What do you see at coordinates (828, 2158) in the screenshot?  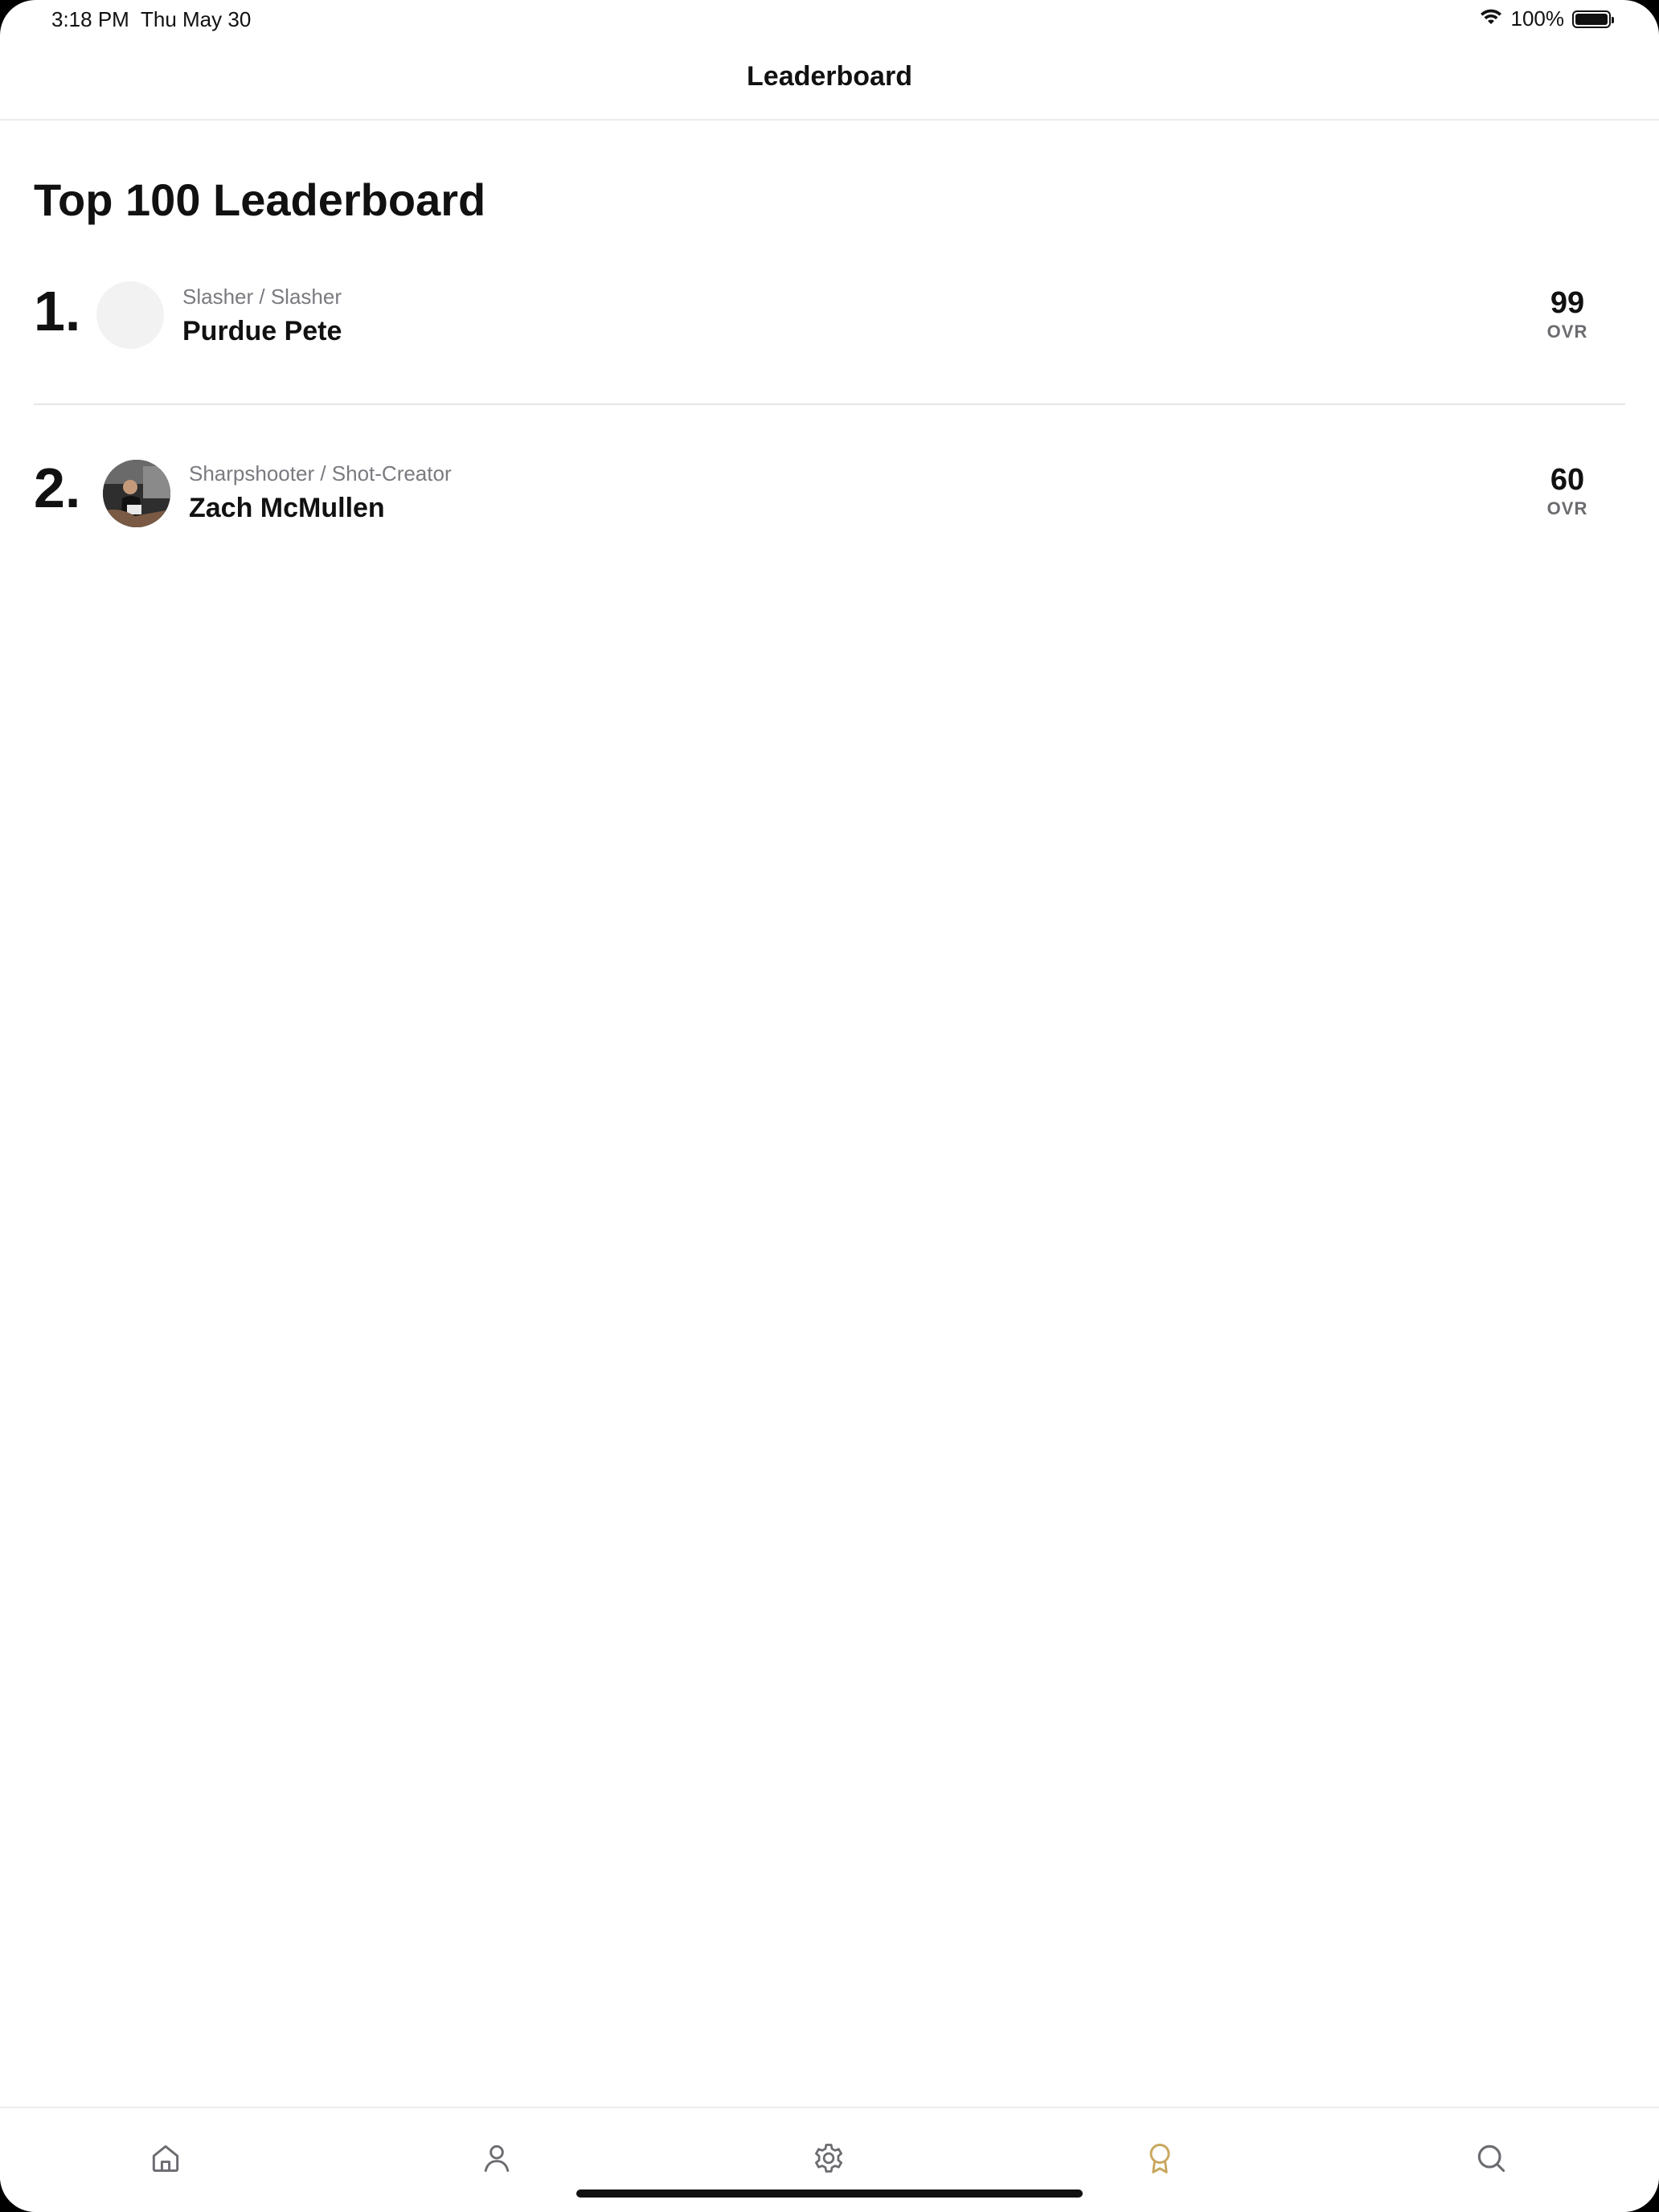 I see `gear-icon` at bounding box center [828, 2158].